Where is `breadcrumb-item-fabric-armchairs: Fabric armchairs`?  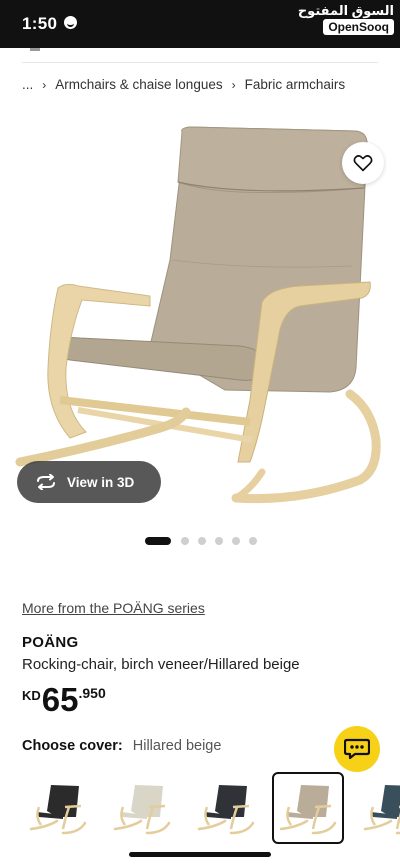
breadcrumb-item-fabric-armchairs: Fabric armchairs is located at coordinates (295, 84).